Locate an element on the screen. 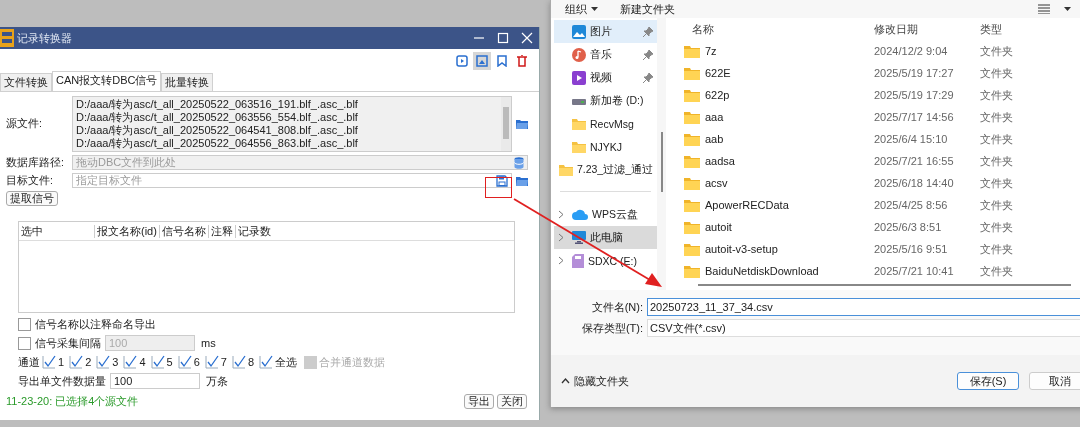 This screenshot has width=1080, height=427. export-button: 导出 is located at coordinates (479, 401).